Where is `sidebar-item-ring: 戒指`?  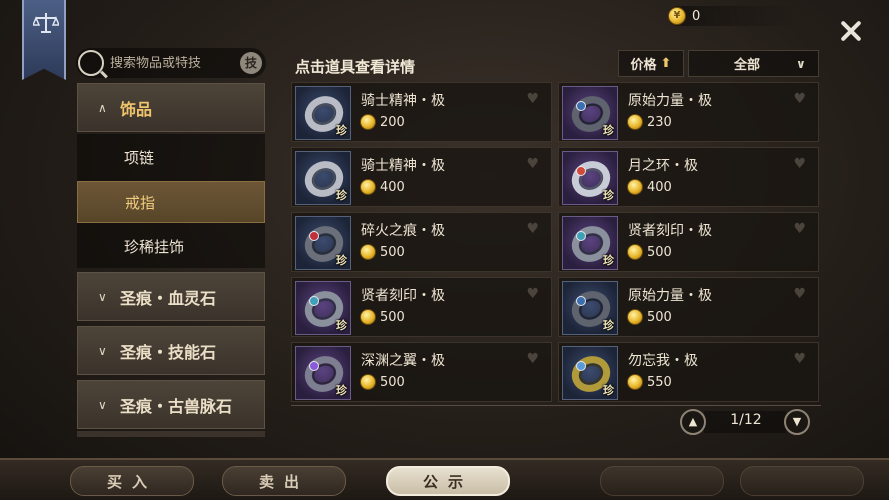
sidebar-item-ring: 戒指 is located at coordinates (171, 202).